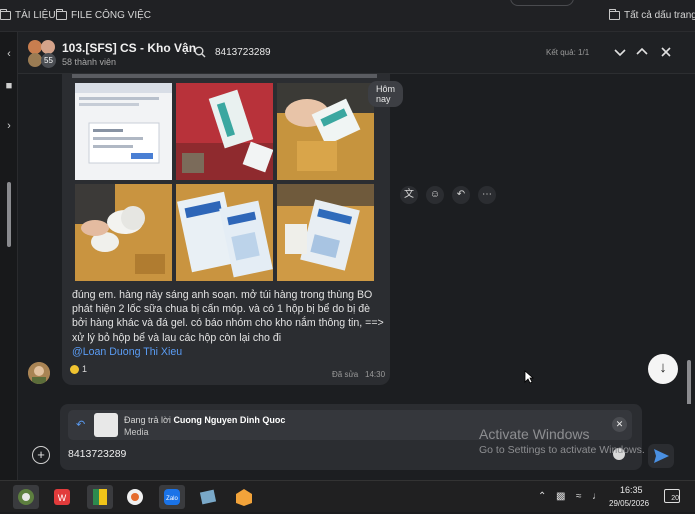 This screenshot has height=514, width=695. Describe the element at coordinates (675, 498) in the screenshot. I see `notification-count: 20` at that location.